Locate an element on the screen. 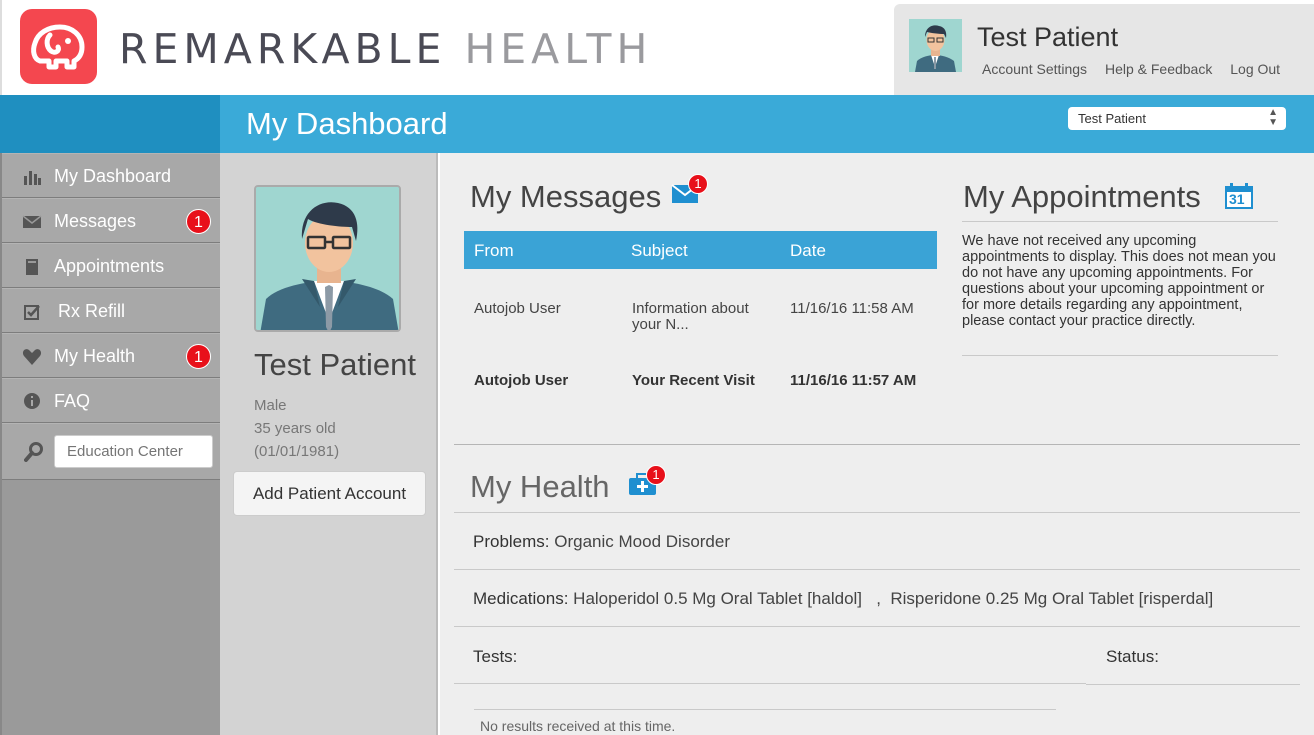  sidebar-item-label: Rx Refill is located at coordinates (92, 311).